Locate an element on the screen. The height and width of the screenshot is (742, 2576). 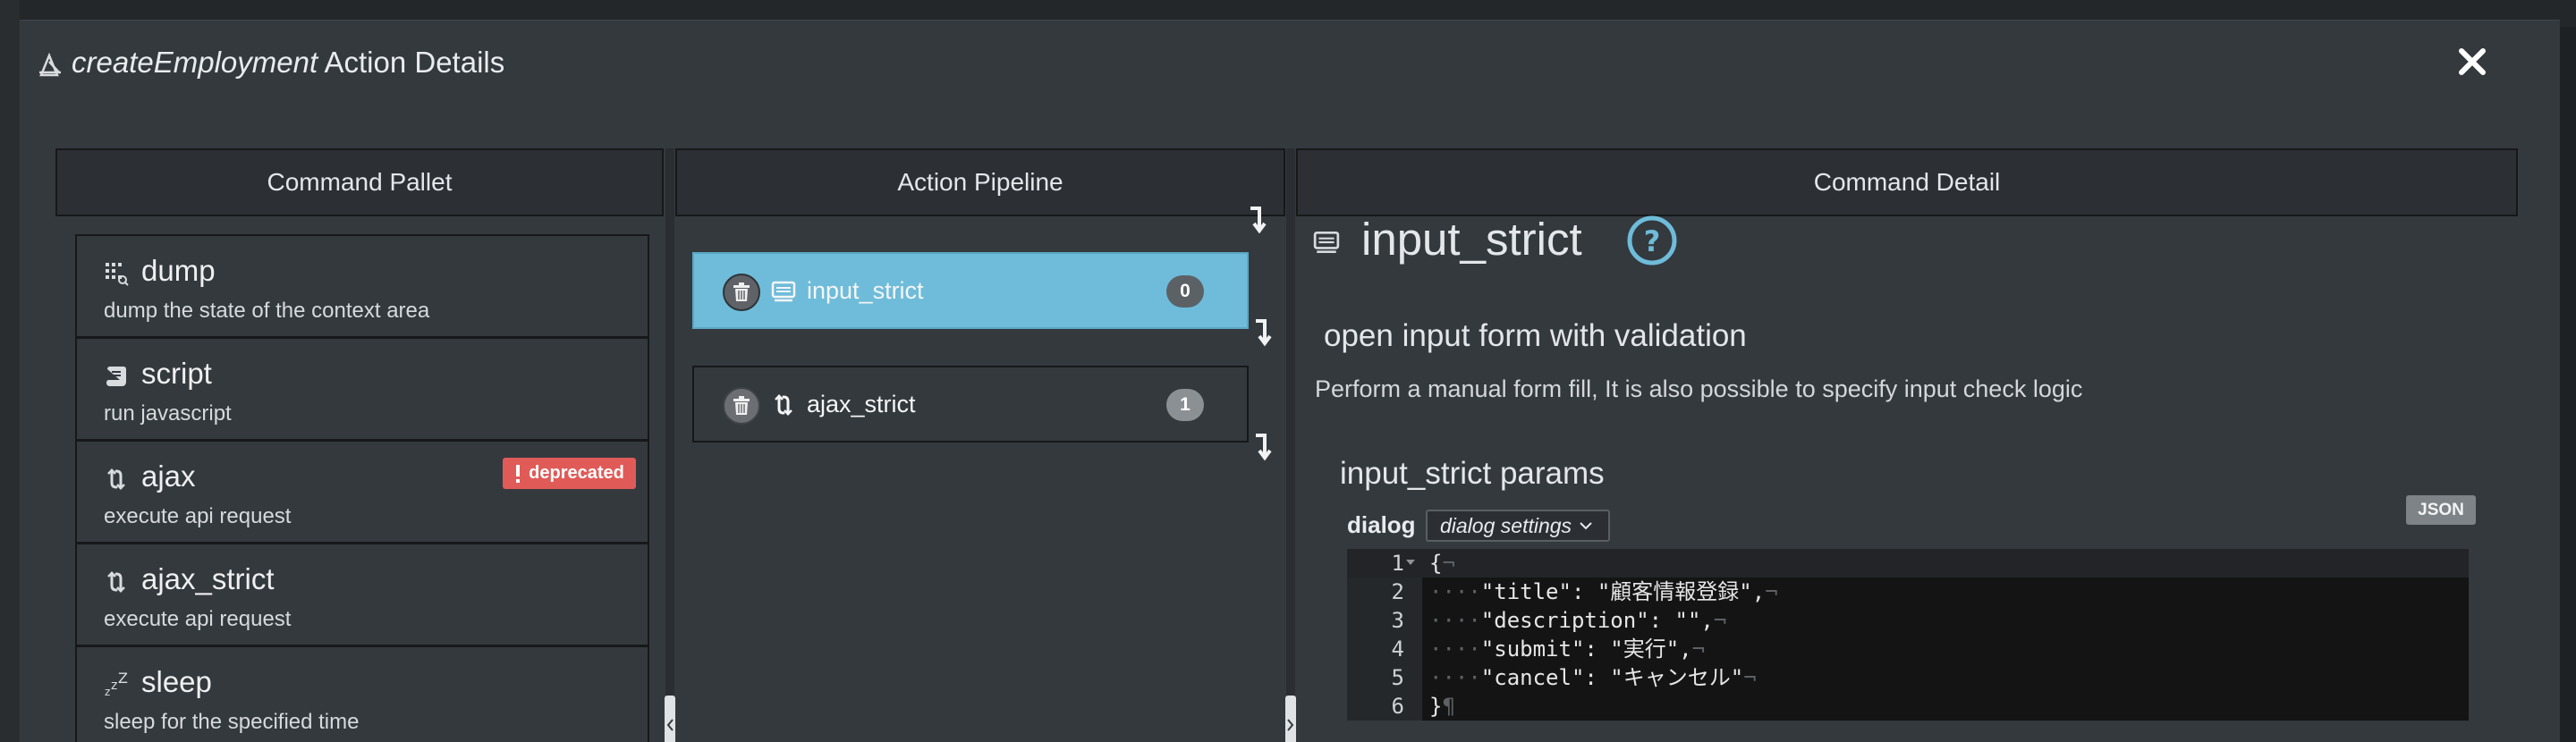
action-pipeline-header: Action Pipeline is located at coordinates (980, 182).